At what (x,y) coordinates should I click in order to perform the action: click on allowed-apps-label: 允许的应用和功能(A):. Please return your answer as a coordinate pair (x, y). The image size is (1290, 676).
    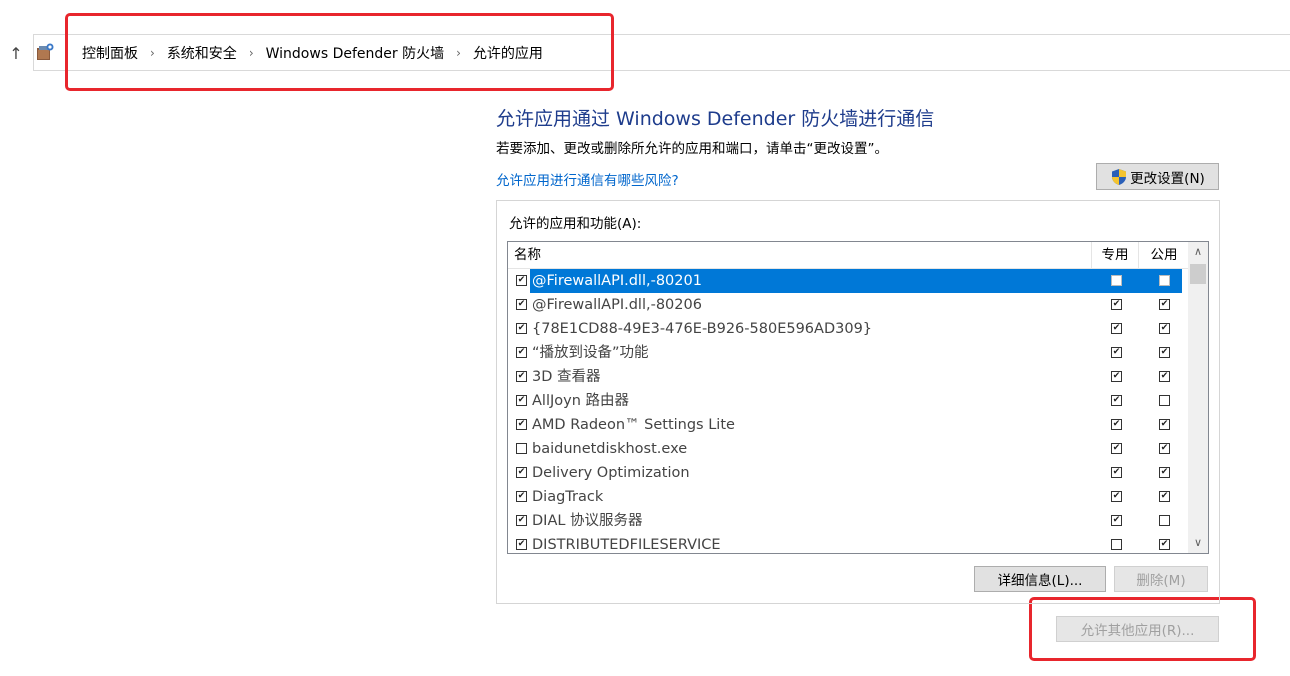
    Looking at the image, I should click on (575, 224).